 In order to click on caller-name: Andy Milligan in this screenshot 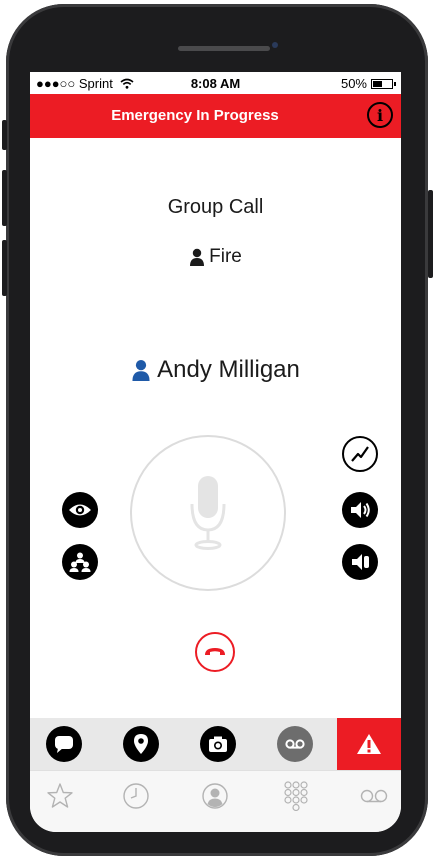, I will do `click(228, 369)`.